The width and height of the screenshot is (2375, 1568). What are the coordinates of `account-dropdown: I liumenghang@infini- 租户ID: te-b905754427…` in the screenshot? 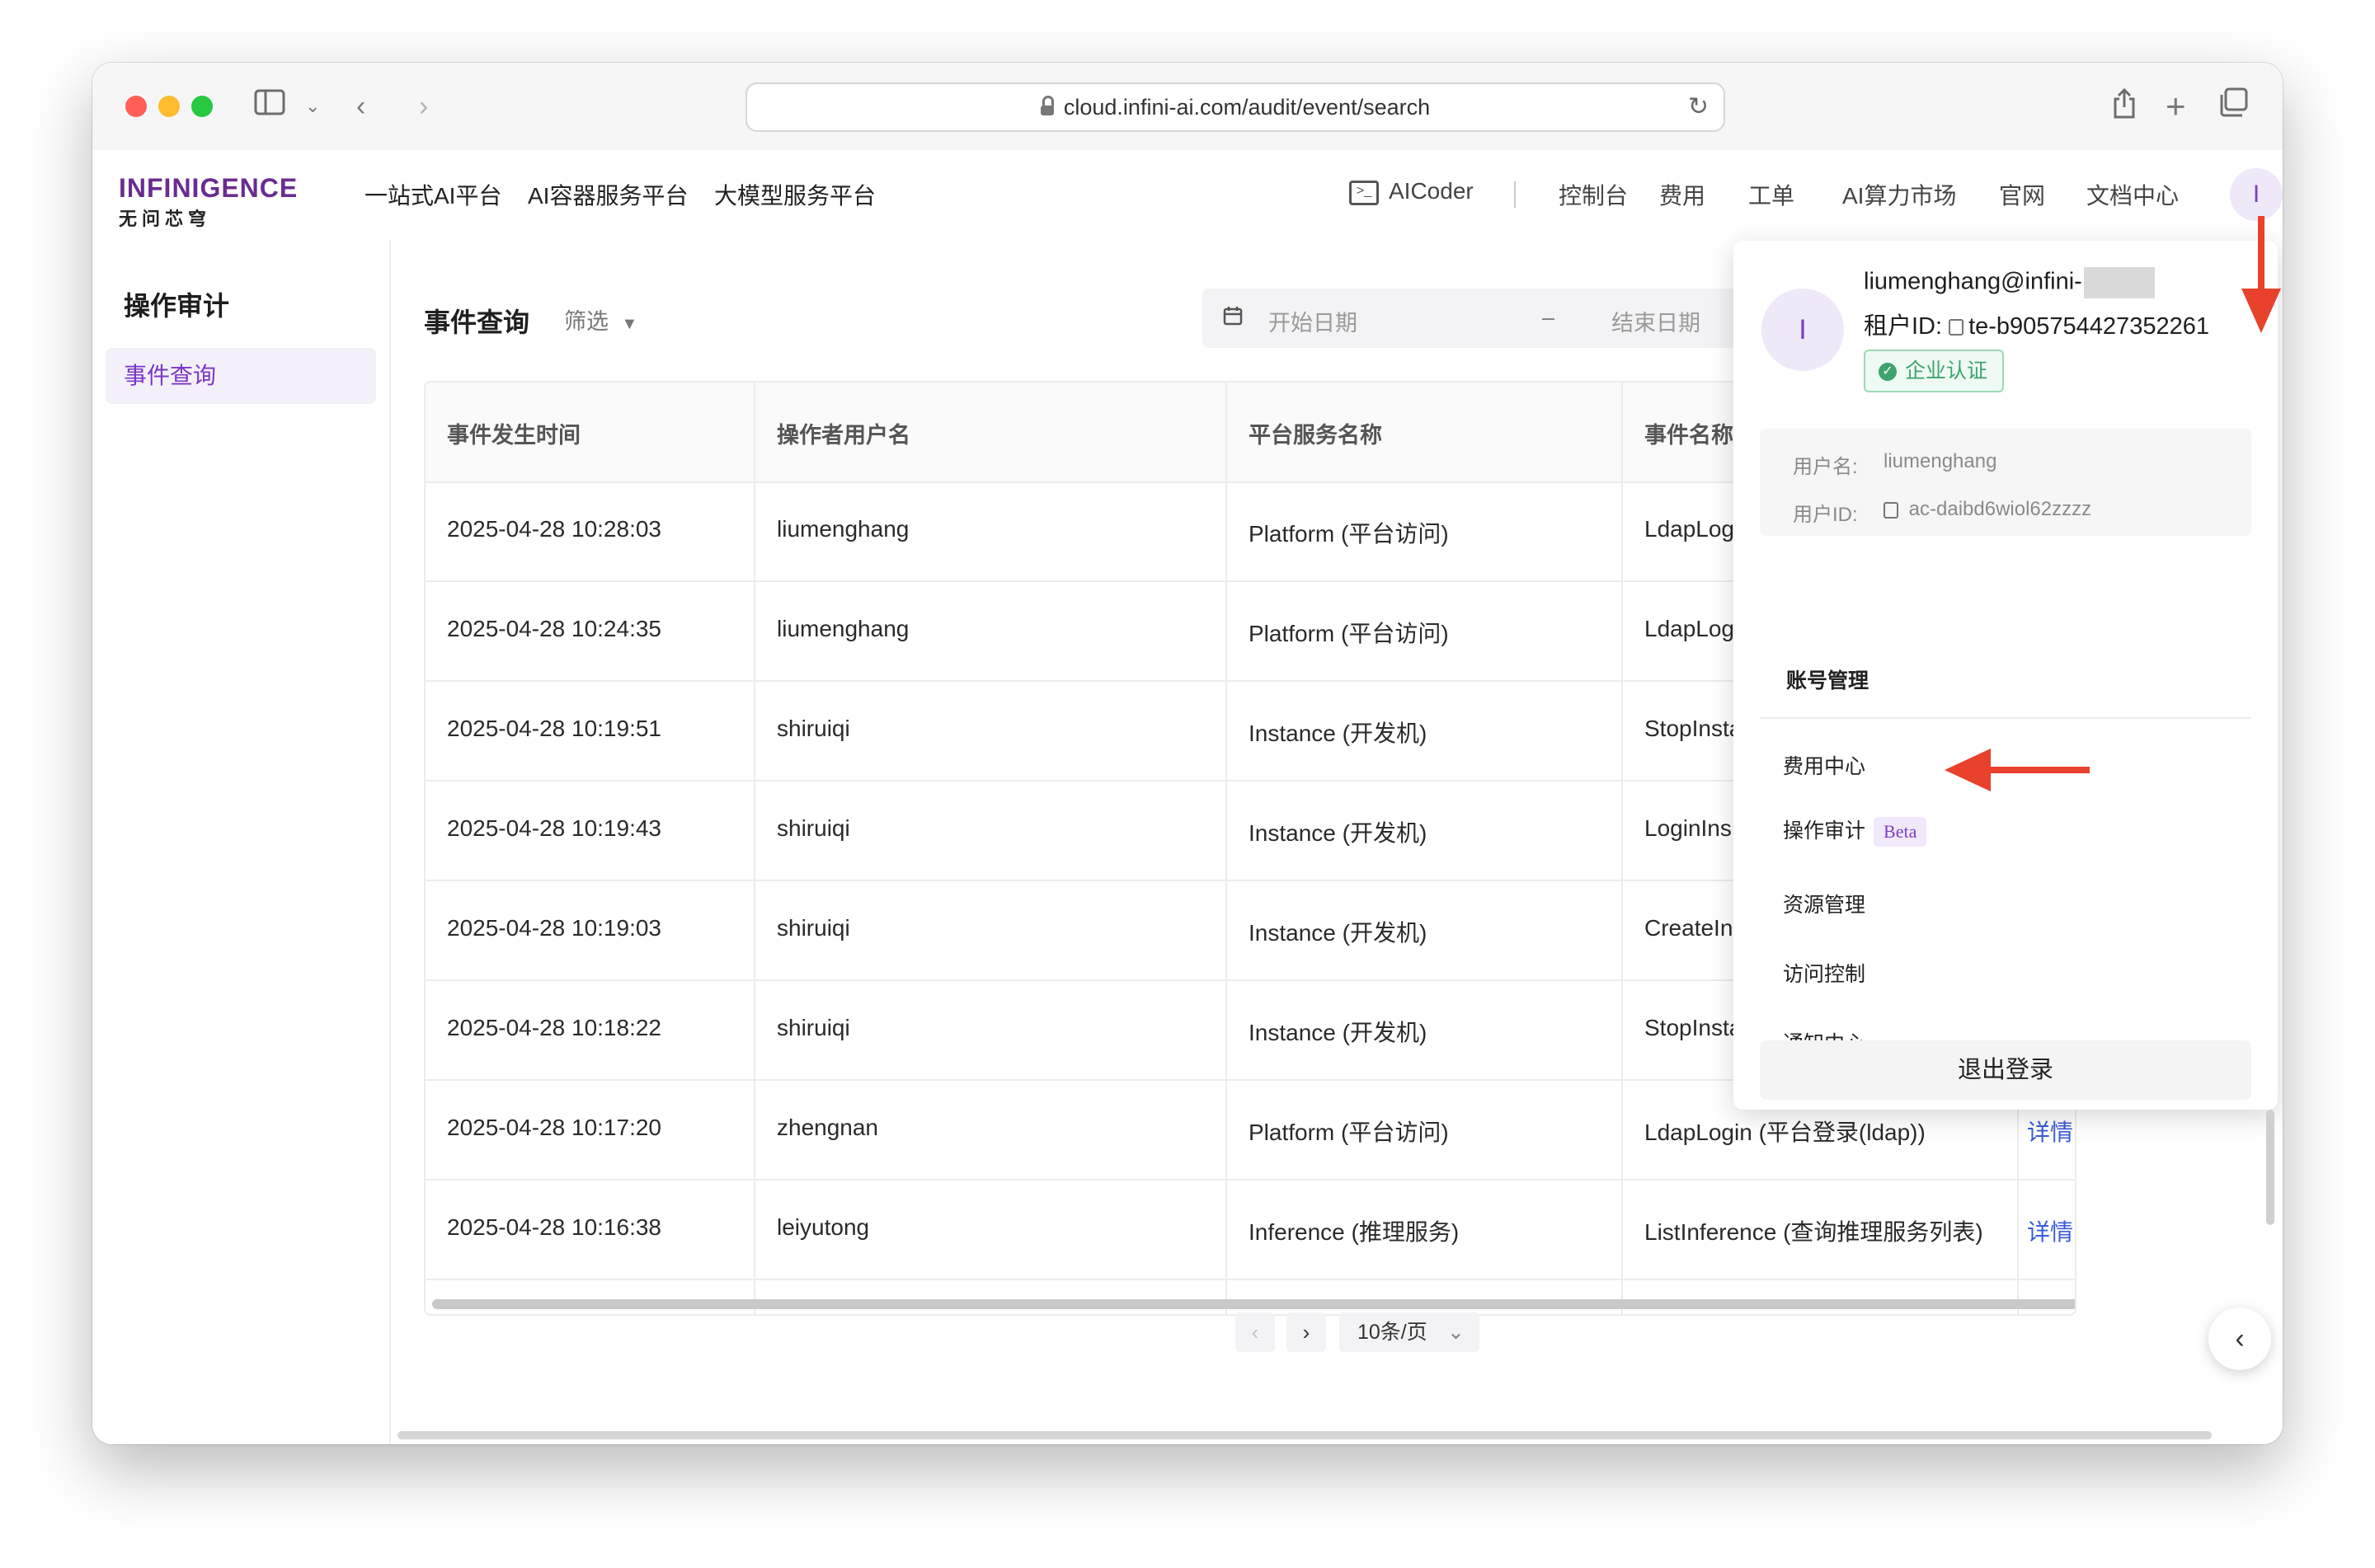 It's located at (2006, 675).